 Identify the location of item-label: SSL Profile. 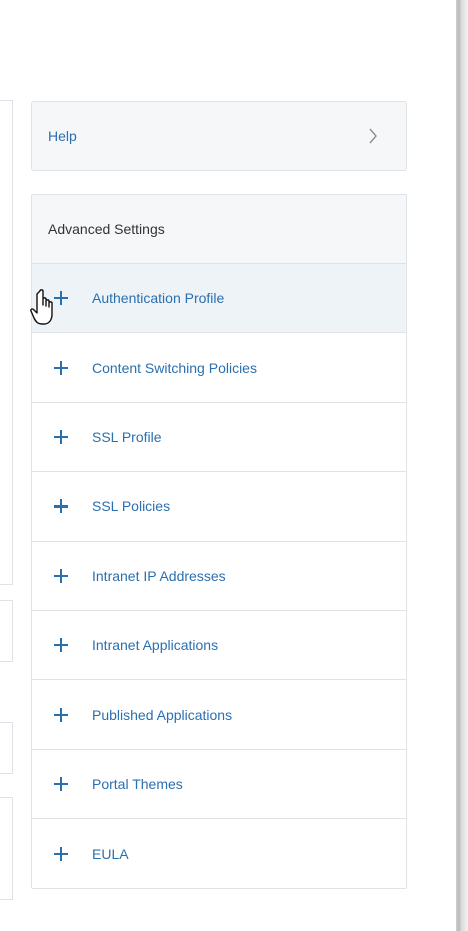
(127, 436).